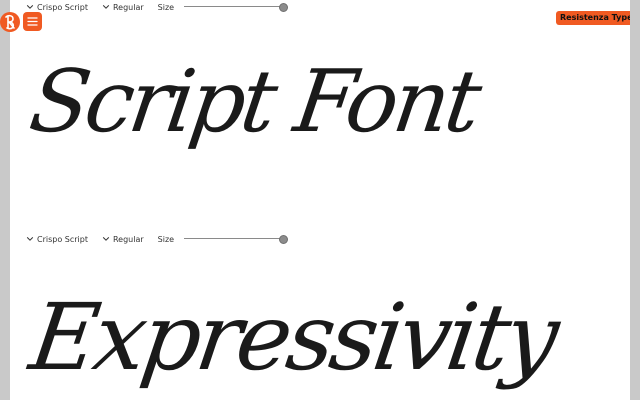 This screenshot has height=400, width=640. I want to click on type-tester-toolbar-1: Crispo Script Regular Size, so click(206, 7).